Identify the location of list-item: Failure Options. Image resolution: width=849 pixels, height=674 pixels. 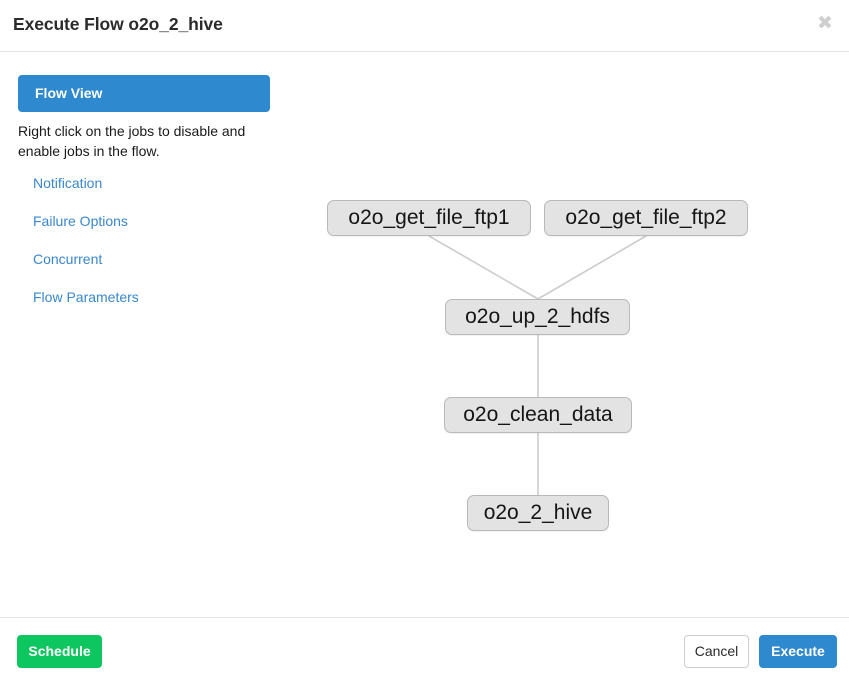
(144, 222).